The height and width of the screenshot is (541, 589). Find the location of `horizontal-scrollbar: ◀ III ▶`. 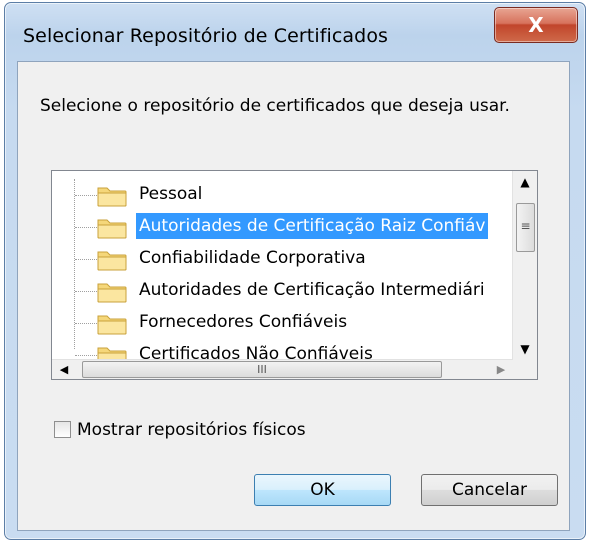

horizontal-scrollbar: ◀ III ▶ is located at coordinates (282, 369).